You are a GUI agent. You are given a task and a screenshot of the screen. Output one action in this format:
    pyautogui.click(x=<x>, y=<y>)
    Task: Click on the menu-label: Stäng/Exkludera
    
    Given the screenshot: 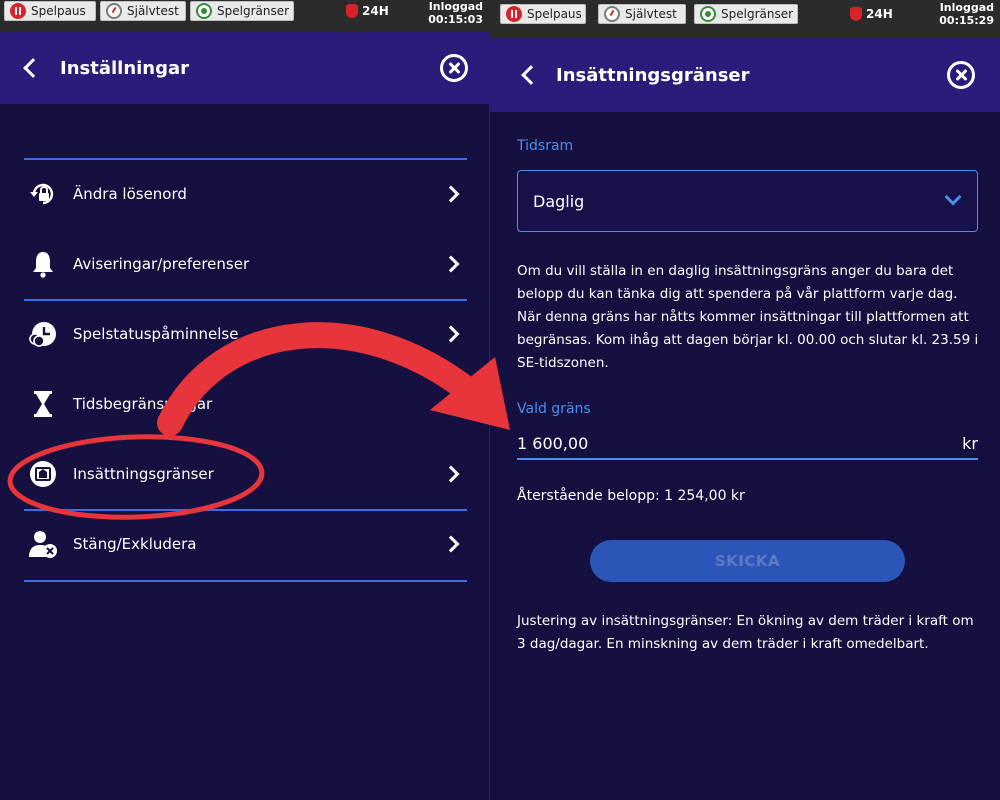 What is the action you would take?
    pyautogui.click(x=135, y=544)
    